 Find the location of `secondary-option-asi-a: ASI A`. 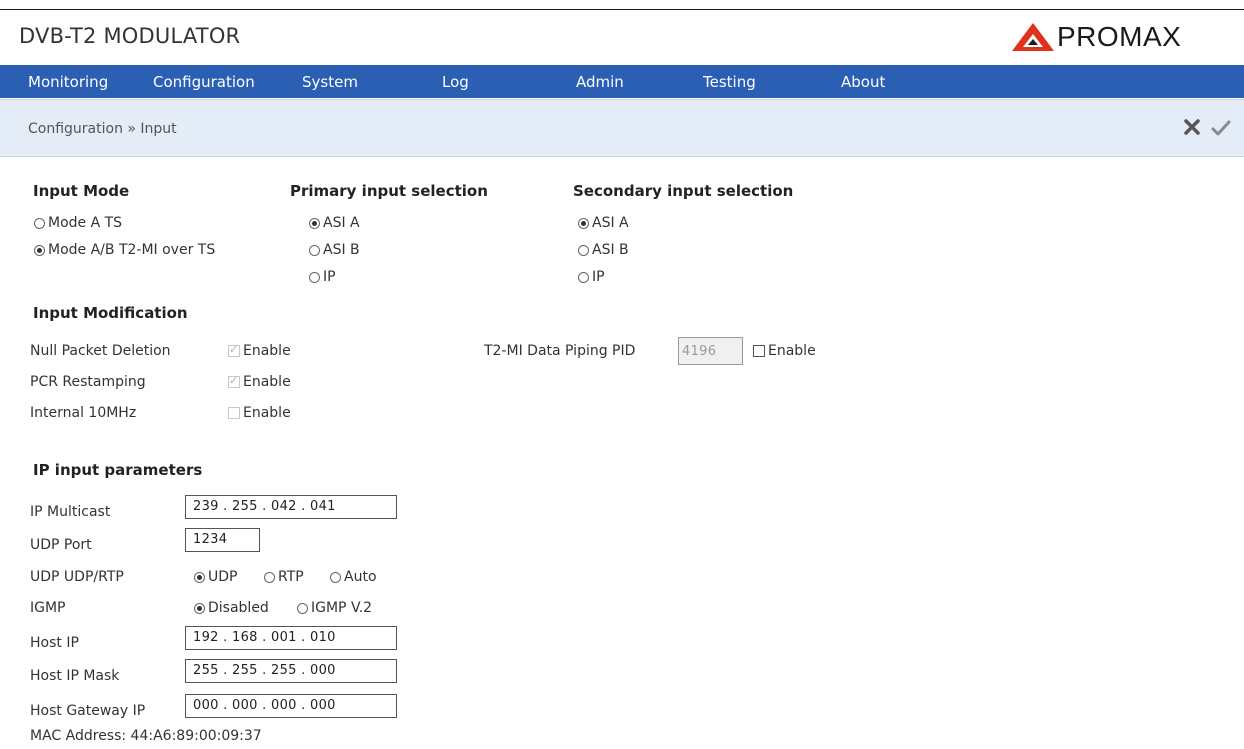

secondary-option-asi-a: ASI A is located at coordinates (603, 223).